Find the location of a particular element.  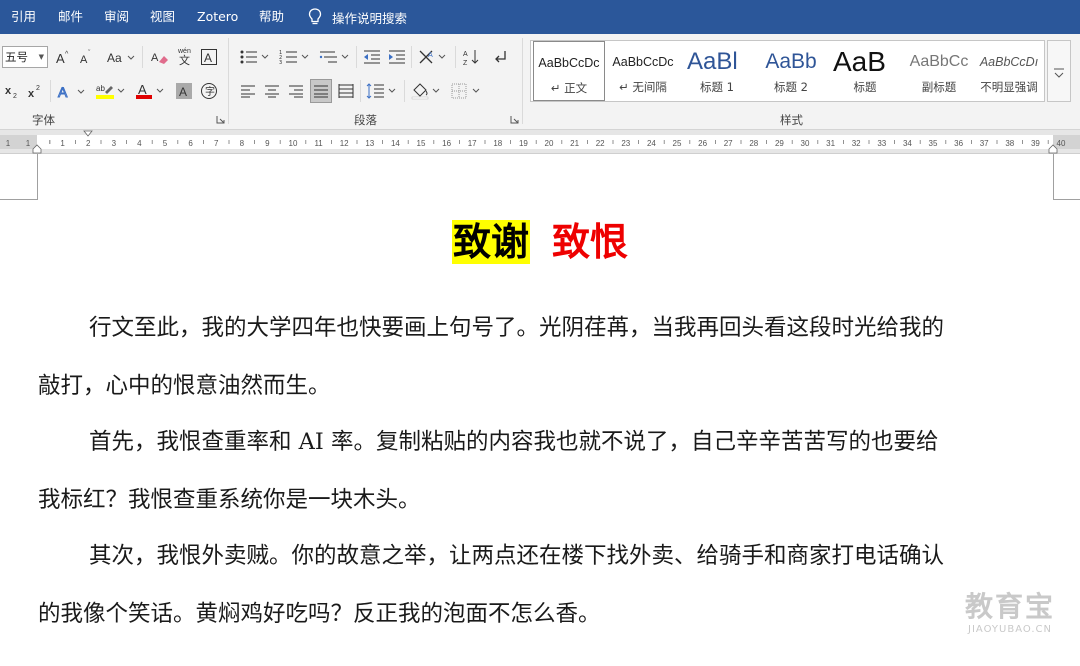

character-border-icon: A is located at coordinates (209, 57).